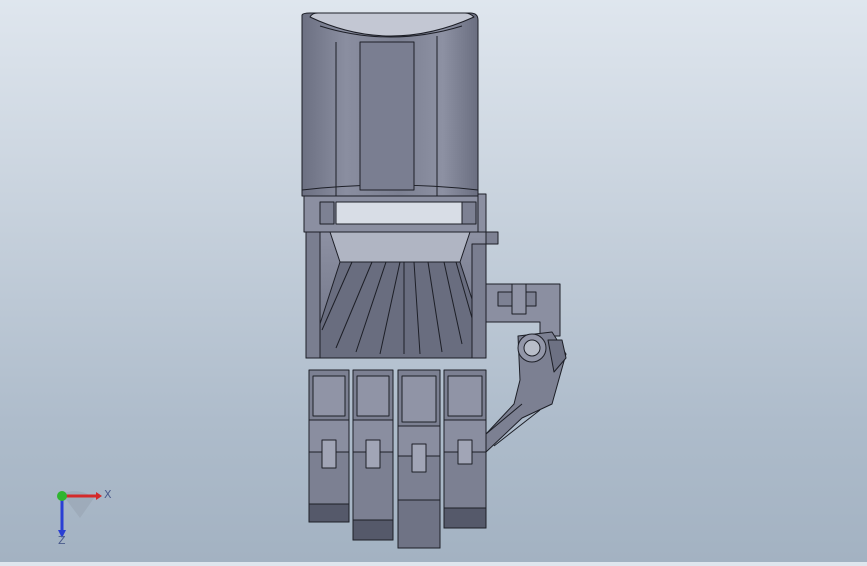 The image size is (867, 566). What do you see at coordinates (373, 455) in the screenshot?
I see `finger-ring` at bounding box center [373, 455].